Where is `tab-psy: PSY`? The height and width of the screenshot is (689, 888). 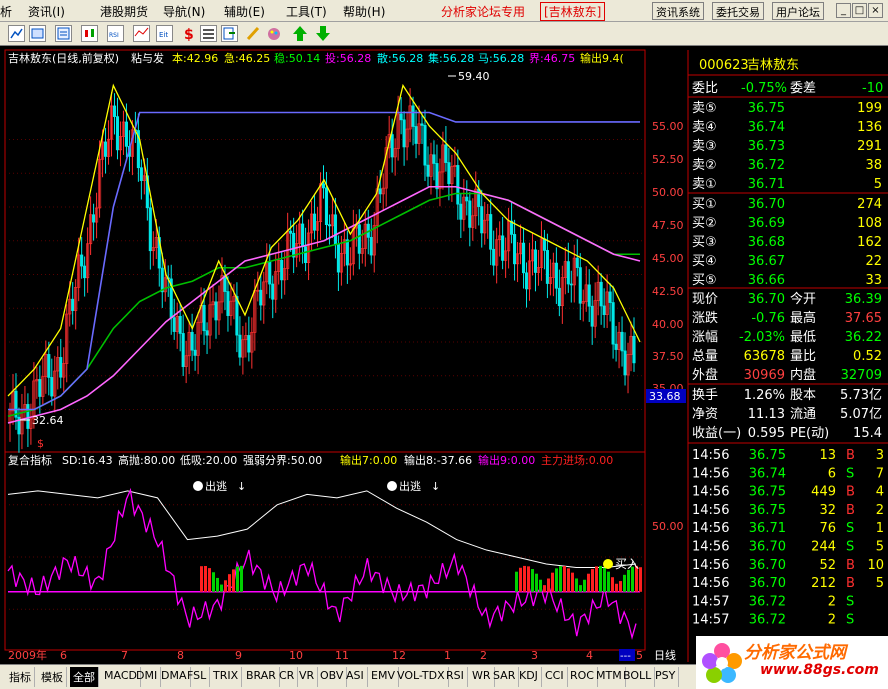 tab-psy: PSY is located at coordinates (666, 677).